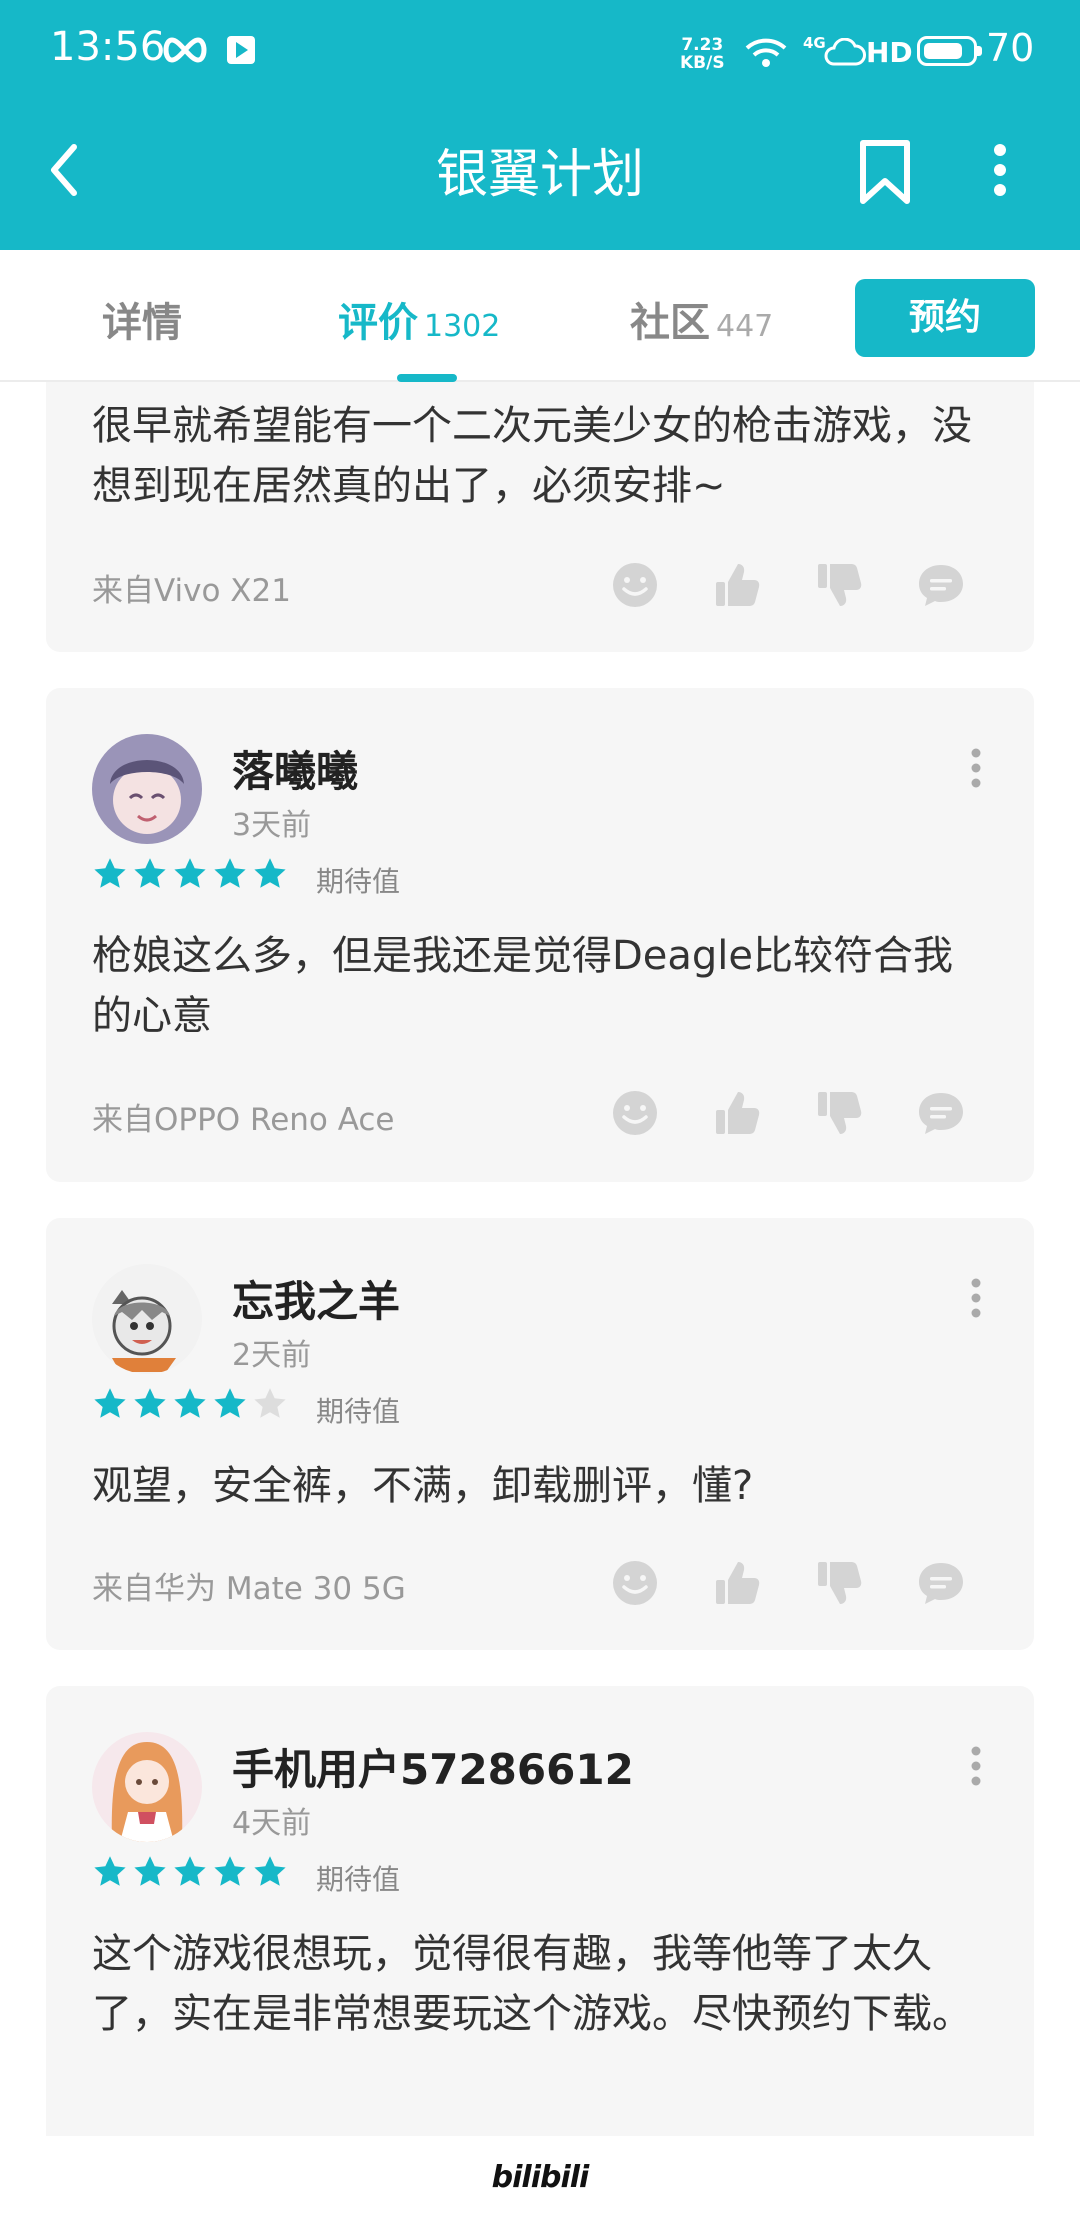 The width and height of the screenshot is (1080, 2232). I want to click on review-time: 4天前, so click(272, 1823).